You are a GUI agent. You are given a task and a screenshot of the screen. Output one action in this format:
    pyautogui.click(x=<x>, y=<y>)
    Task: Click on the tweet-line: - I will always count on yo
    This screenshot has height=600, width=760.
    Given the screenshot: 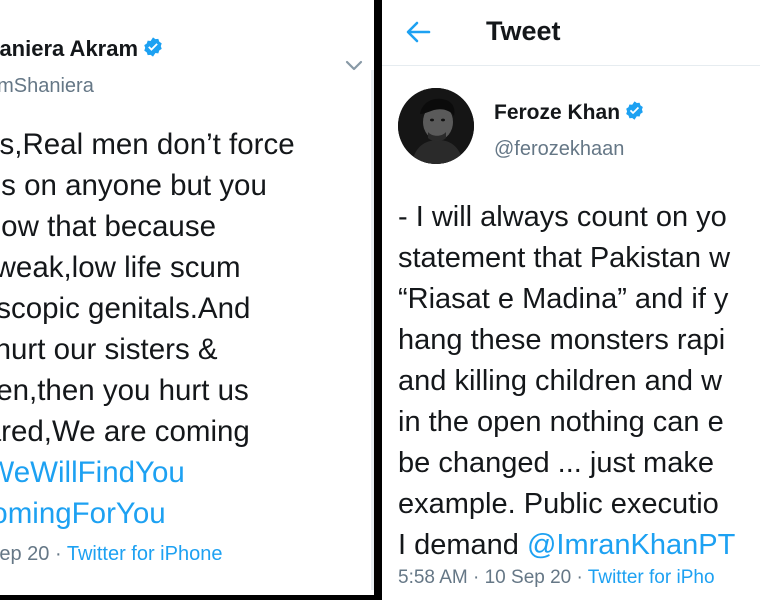 What is the action you would take?
    pyautogui.click(x=562, y=217)
    